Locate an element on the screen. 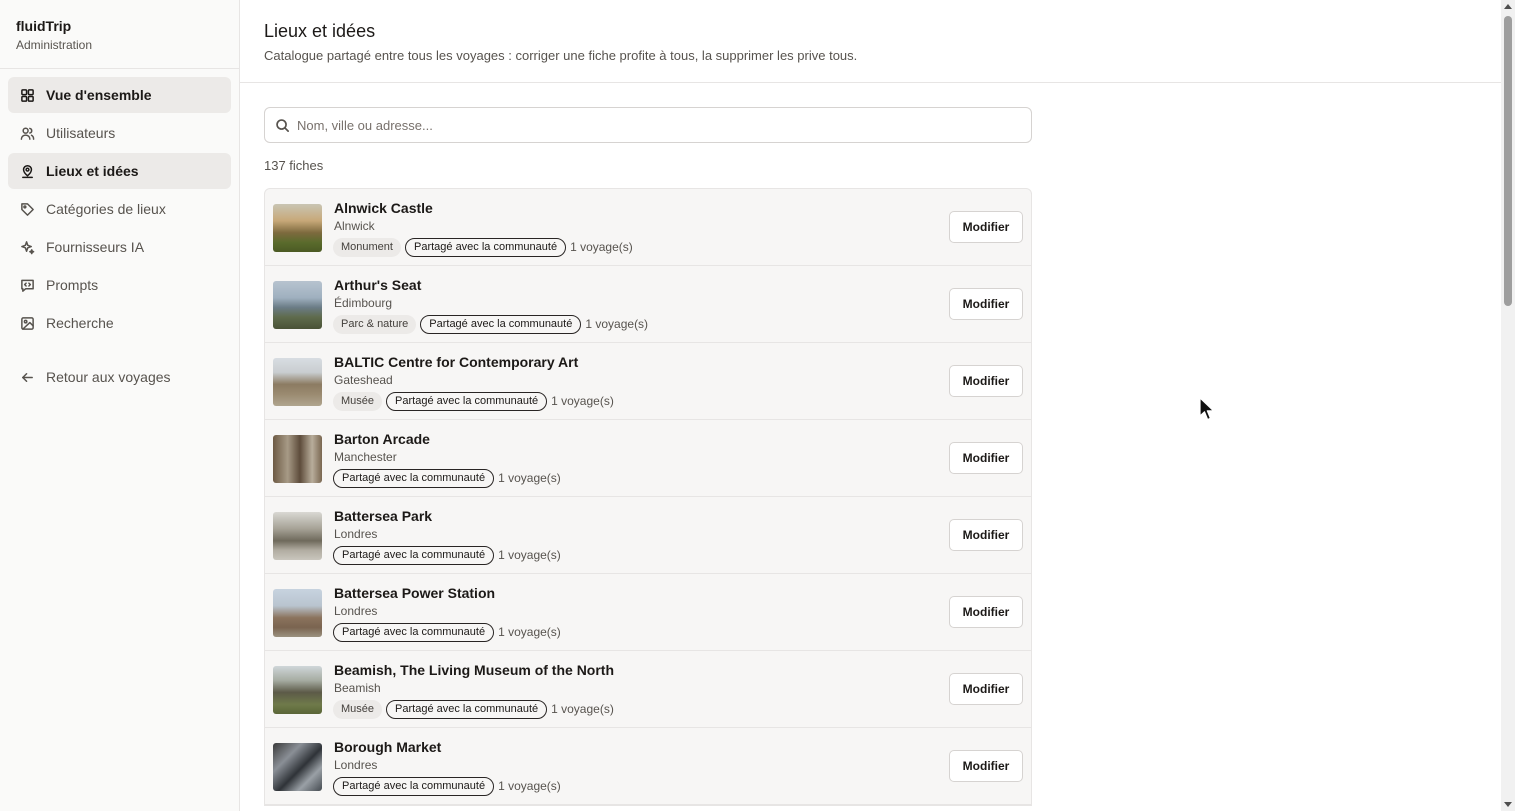  place-name: Battersea Power Station is located at coordinates (415, 593).